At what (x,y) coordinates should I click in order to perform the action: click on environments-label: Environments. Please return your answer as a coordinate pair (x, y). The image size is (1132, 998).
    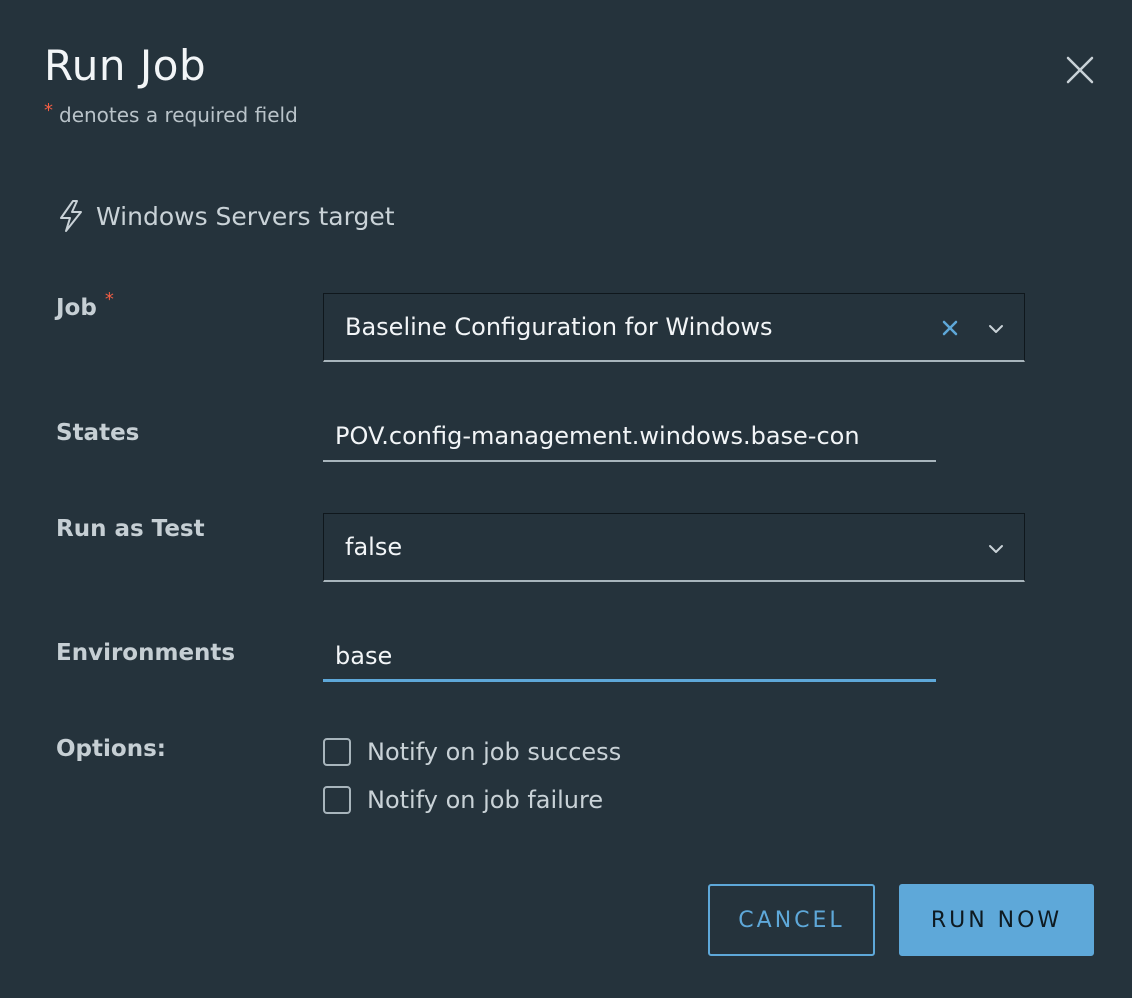
    Looking at the image, I should click on (146, 653).